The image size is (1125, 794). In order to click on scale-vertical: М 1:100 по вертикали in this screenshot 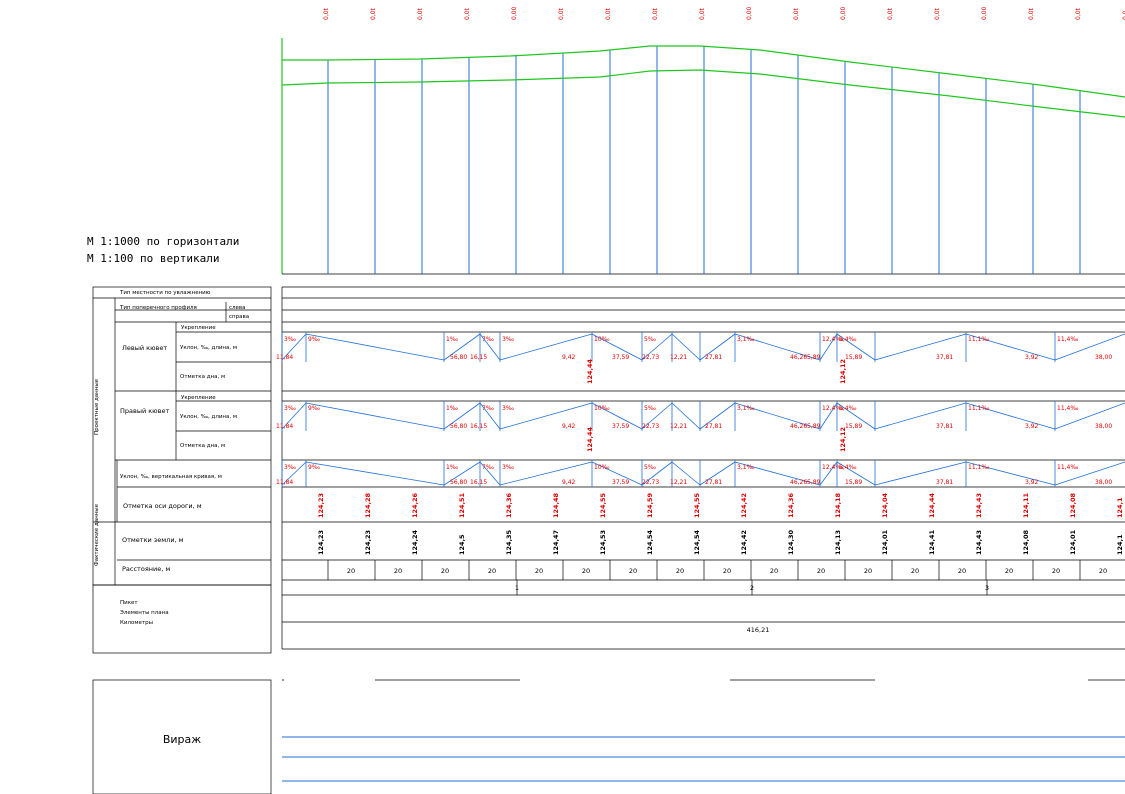, I will do `click(153, 258)`.